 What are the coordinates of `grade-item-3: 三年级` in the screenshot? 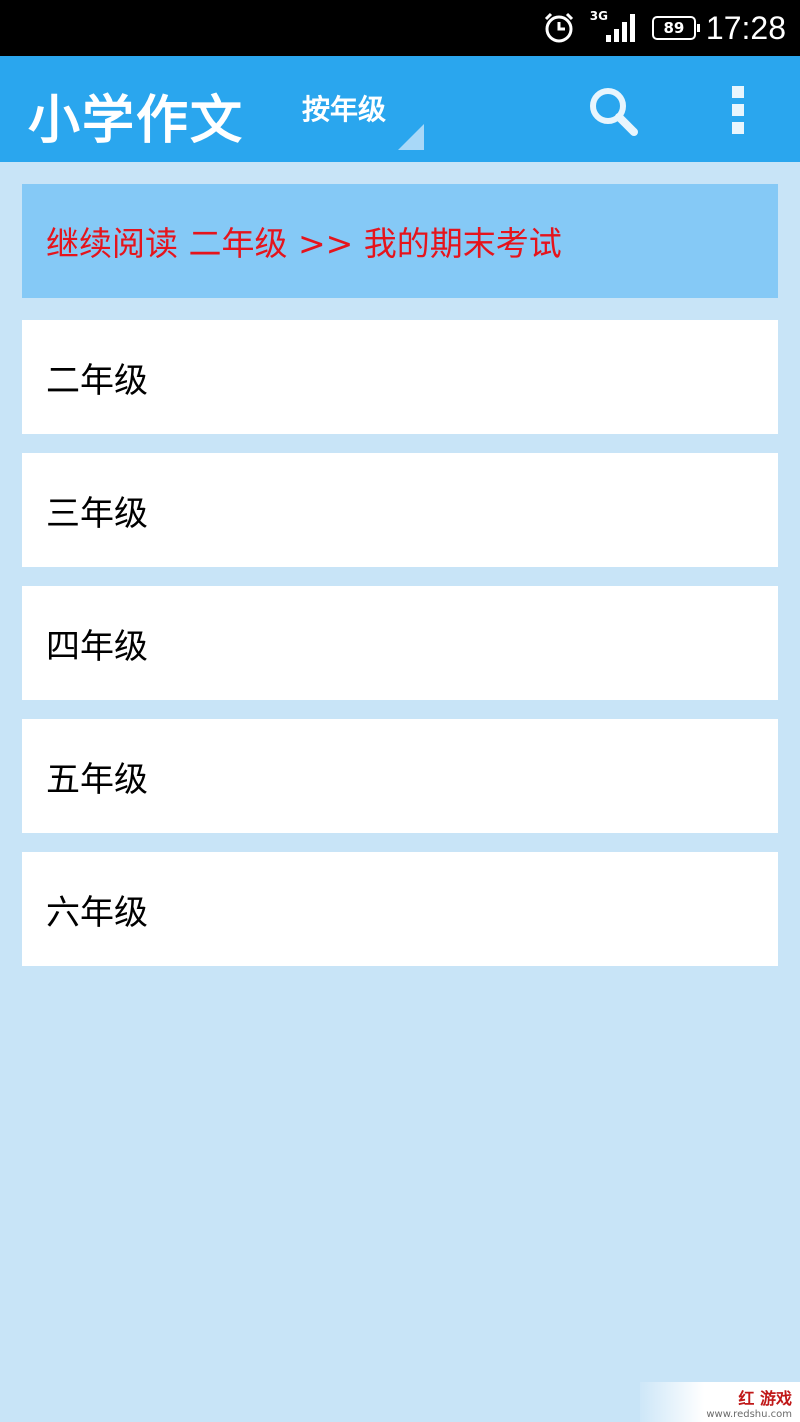 It's located at (400, 510).